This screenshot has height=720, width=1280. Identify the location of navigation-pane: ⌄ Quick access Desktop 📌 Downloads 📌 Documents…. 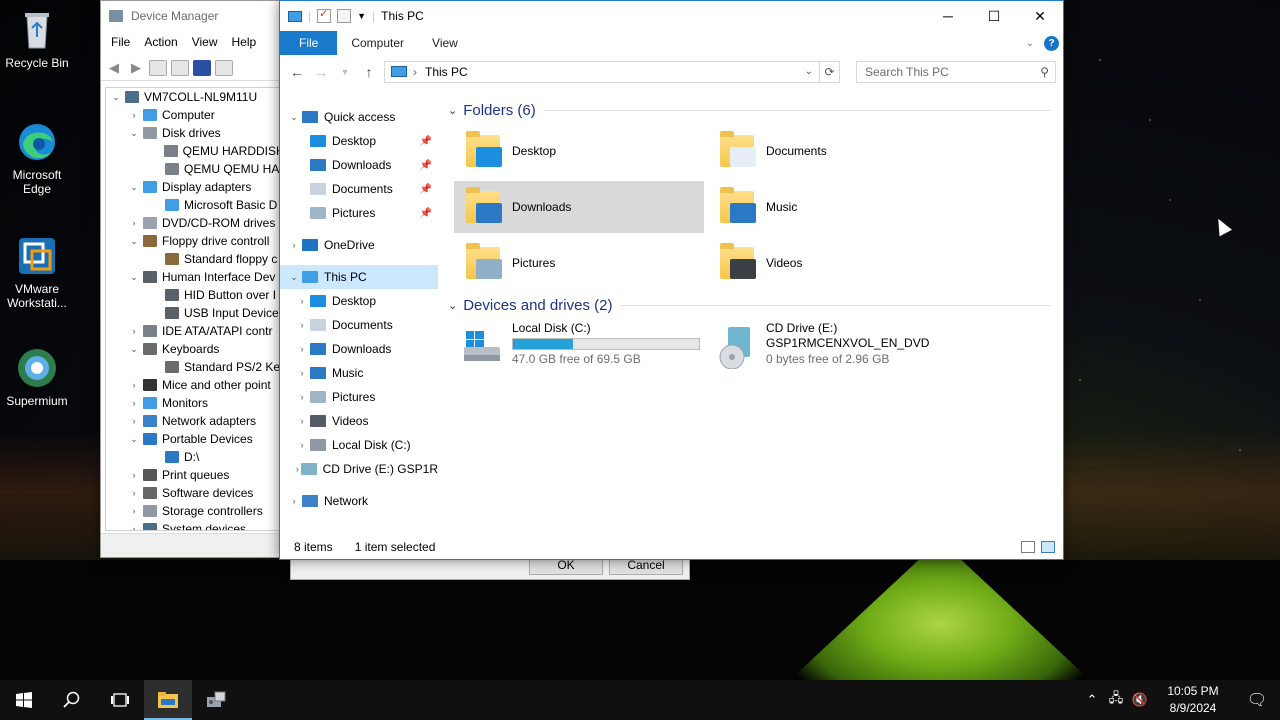
(359, 309).